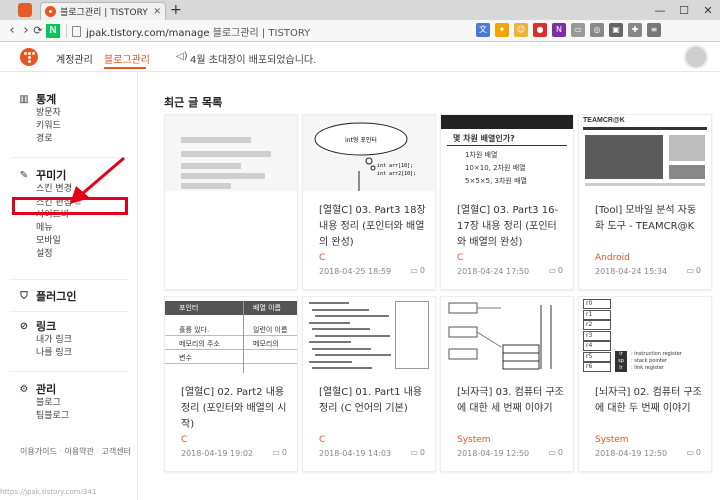 The height and width of the screenshot is (500, 720). I want to click on post-category: Android, so click(612, 258).